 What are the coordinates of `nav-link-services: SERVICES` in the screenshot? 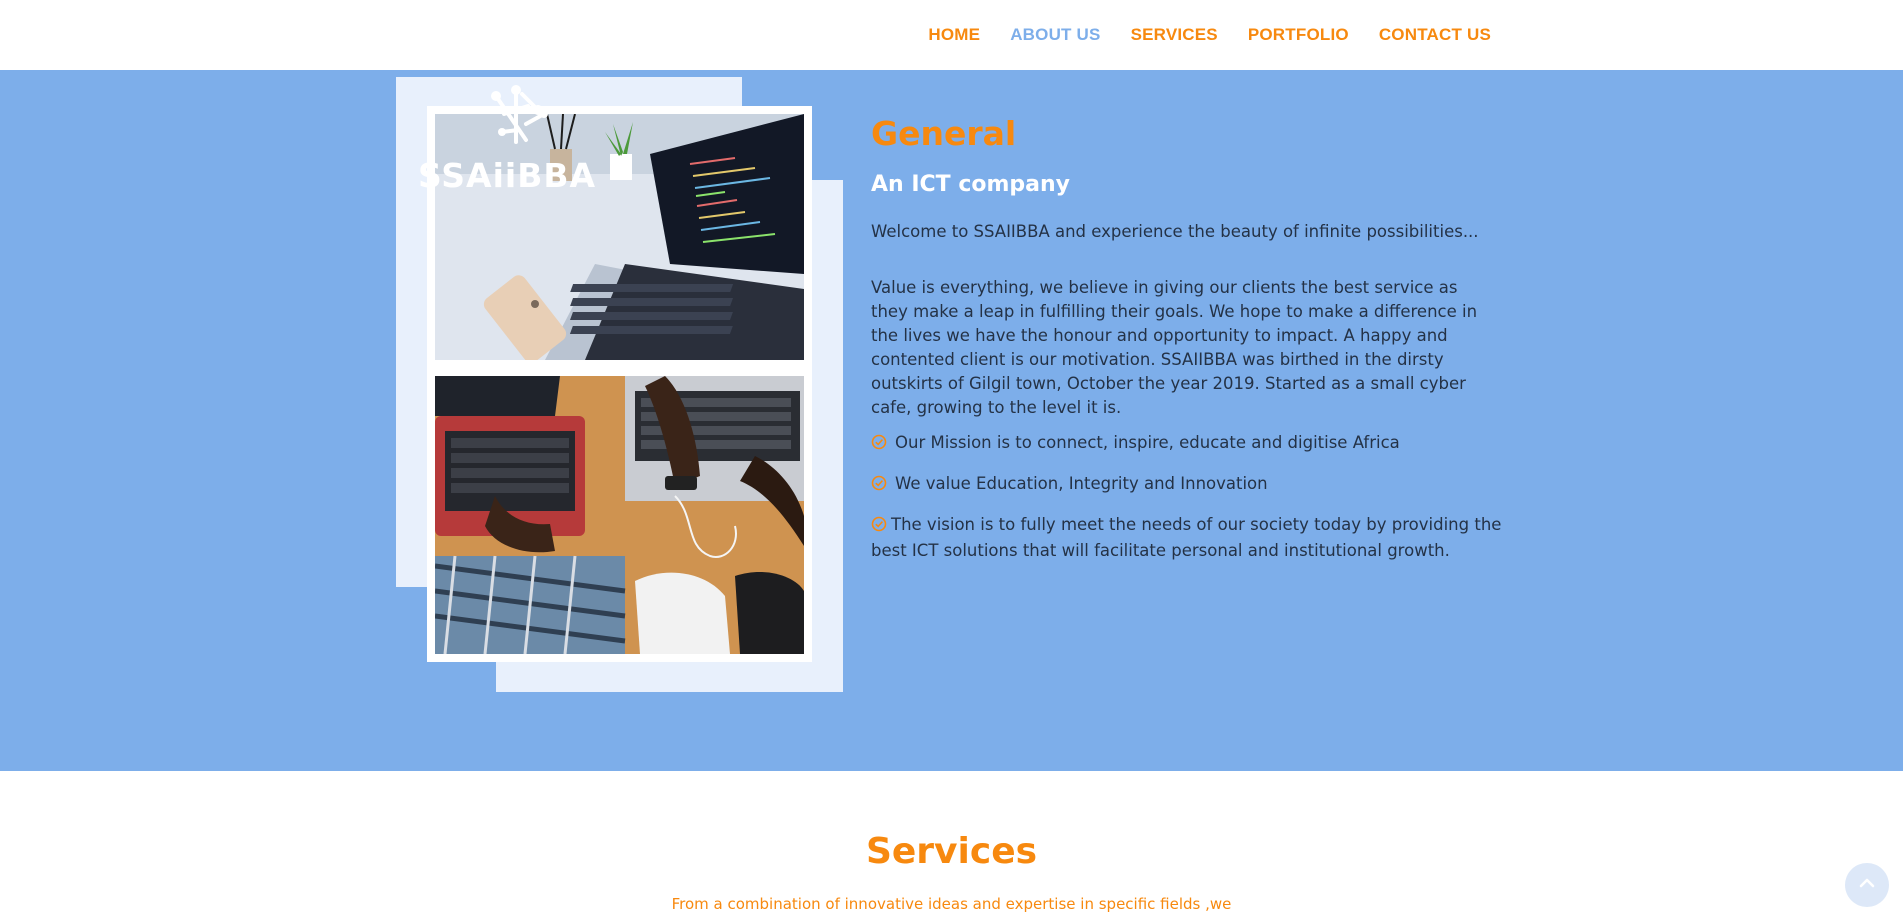 It's located at (1174, 34).